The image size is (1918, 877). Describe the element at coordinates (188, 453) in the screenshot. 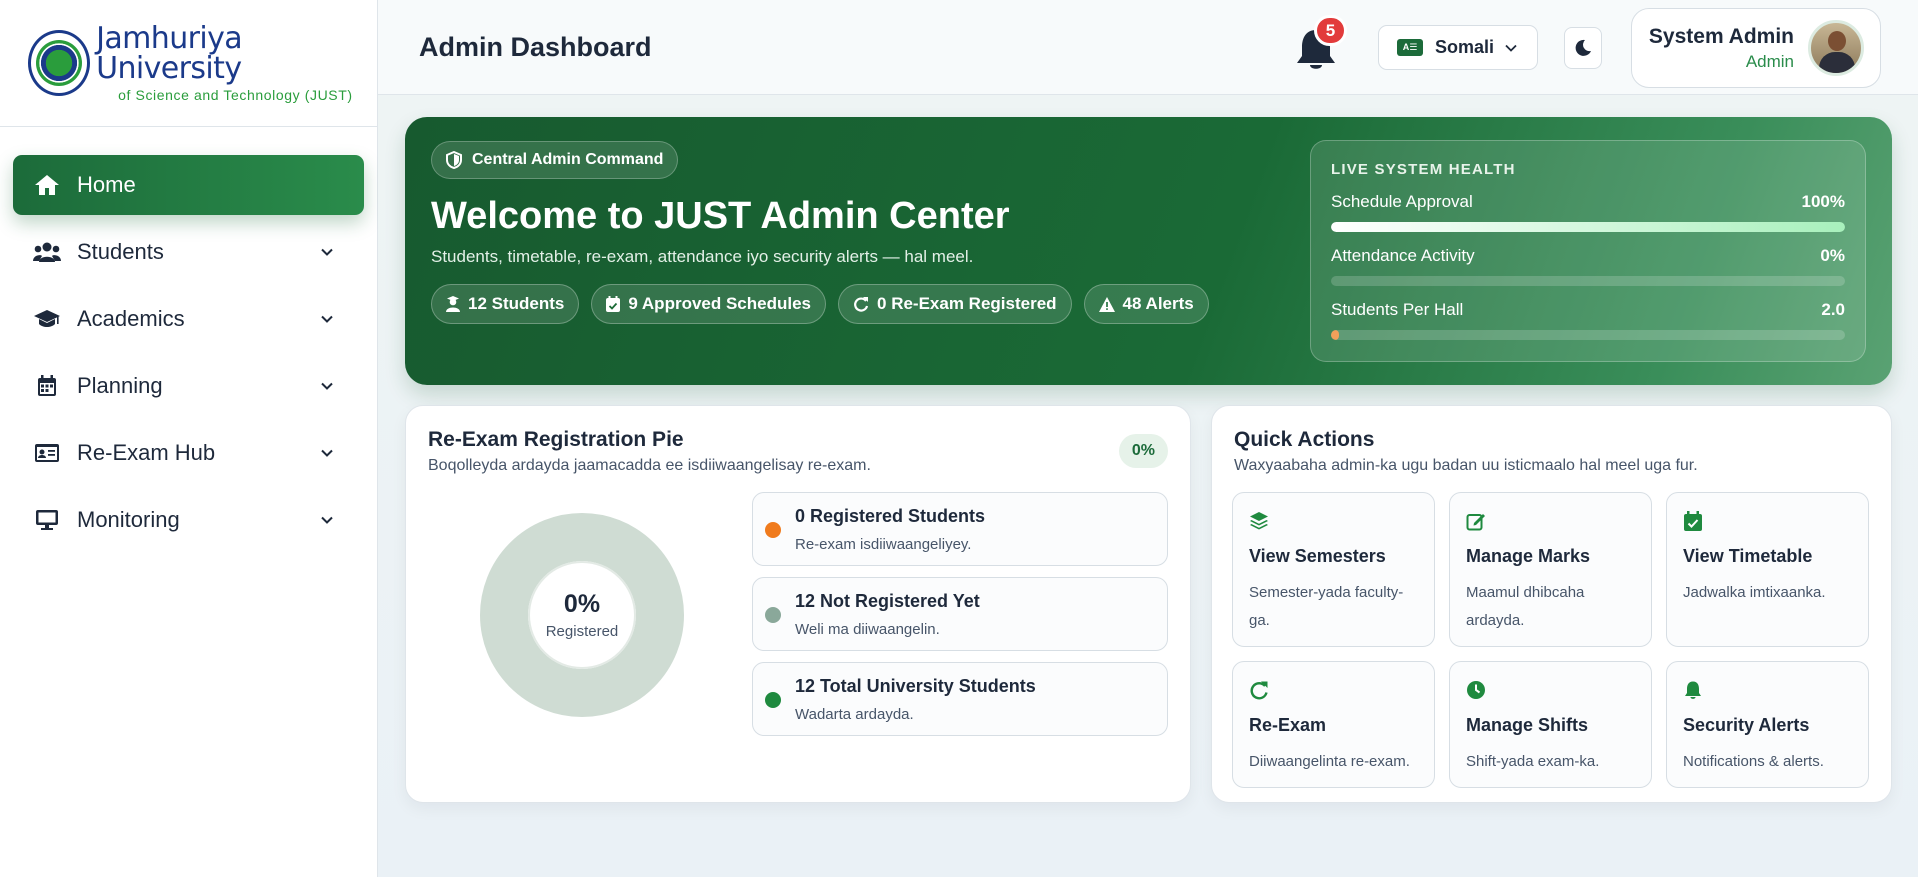

I see `sidebar-item-re-exam-hub: Re-Exam Hub` at that location.